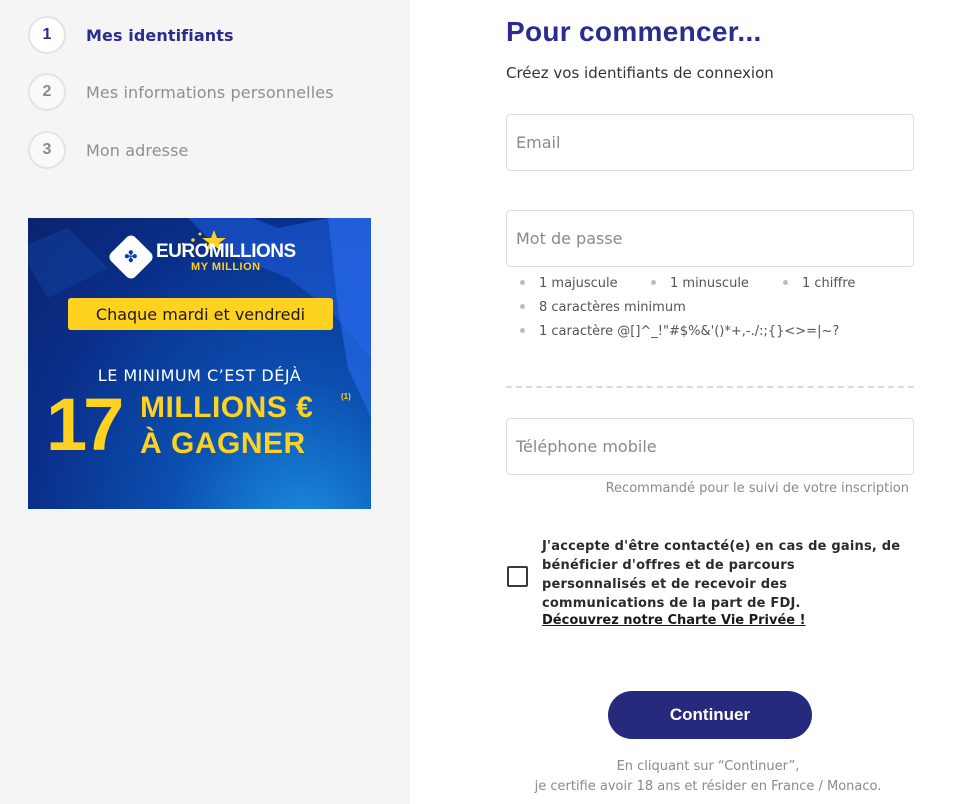 The width and height of the screenshot is (979, 804). I want to click on ad-amount: 17, so click(85, 424).